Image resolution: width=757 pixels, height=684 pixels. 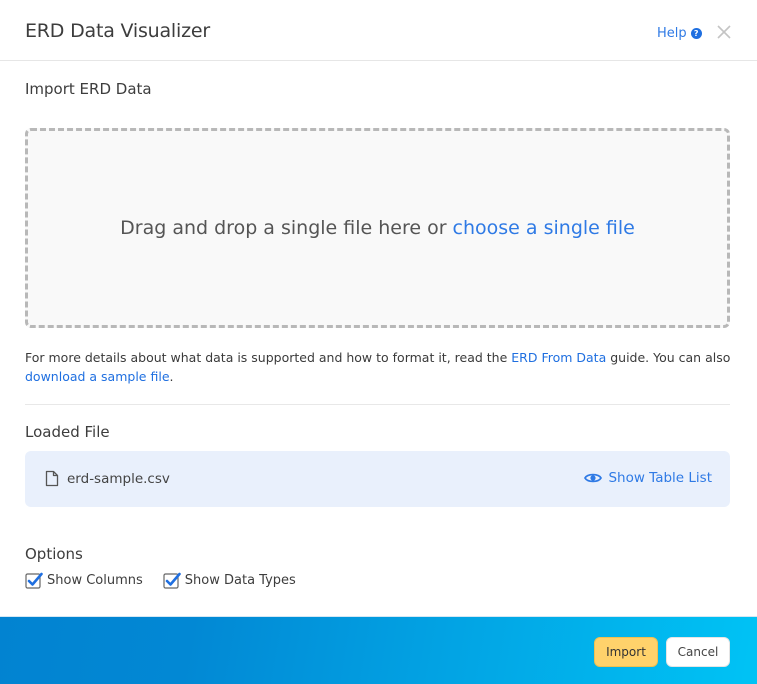 What do you see at coordinates (118, 478) in the screenshot?
I see `file-name-text: erd-sample.csv` at bounding box center [118, 478].